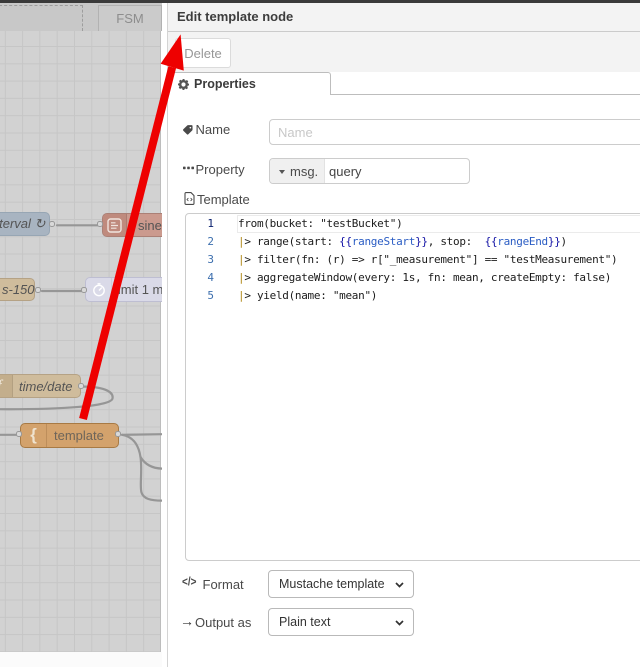 Image resolution: width=640 pixels, height=667 pixels. What do you see at coordinates (6, 386) in the screenshot?
I see `function-icon: f` at bounding box center [6, 386].